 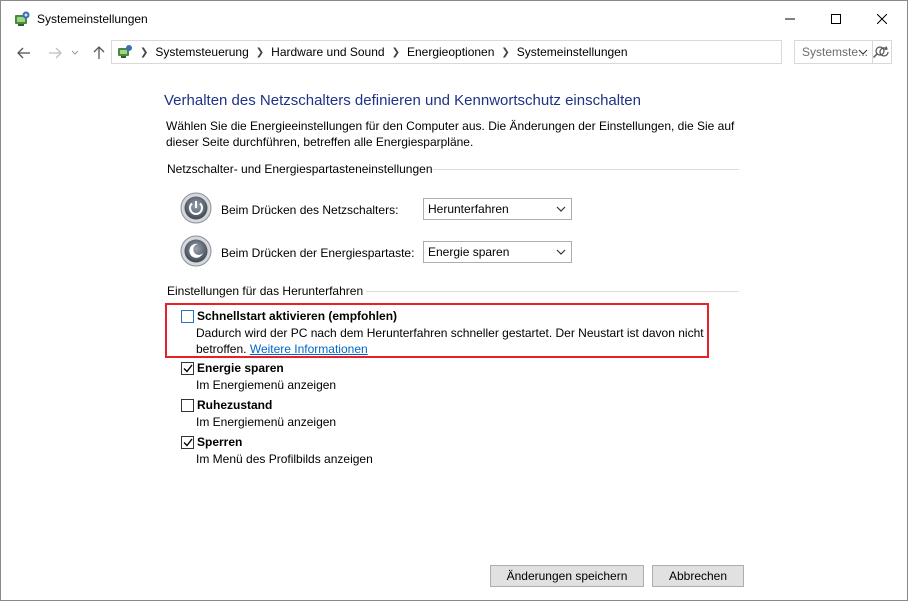 I want to click on arrow-left-icon, so click(x=23, y=53).